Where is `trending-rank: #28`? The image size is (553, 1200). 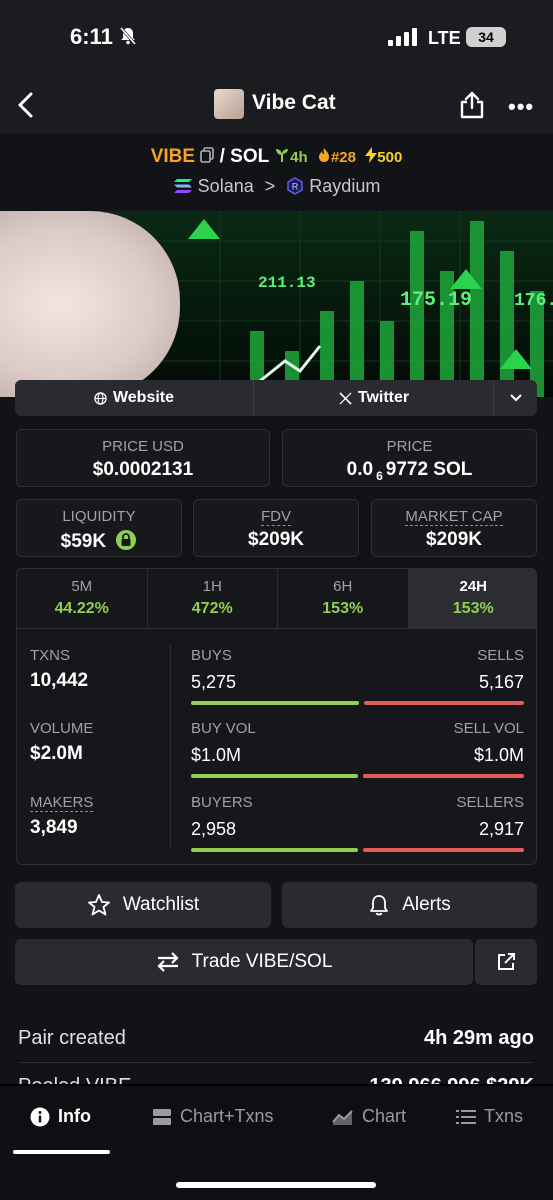
trending-rank: #28 is located at coordinates (343, 157).